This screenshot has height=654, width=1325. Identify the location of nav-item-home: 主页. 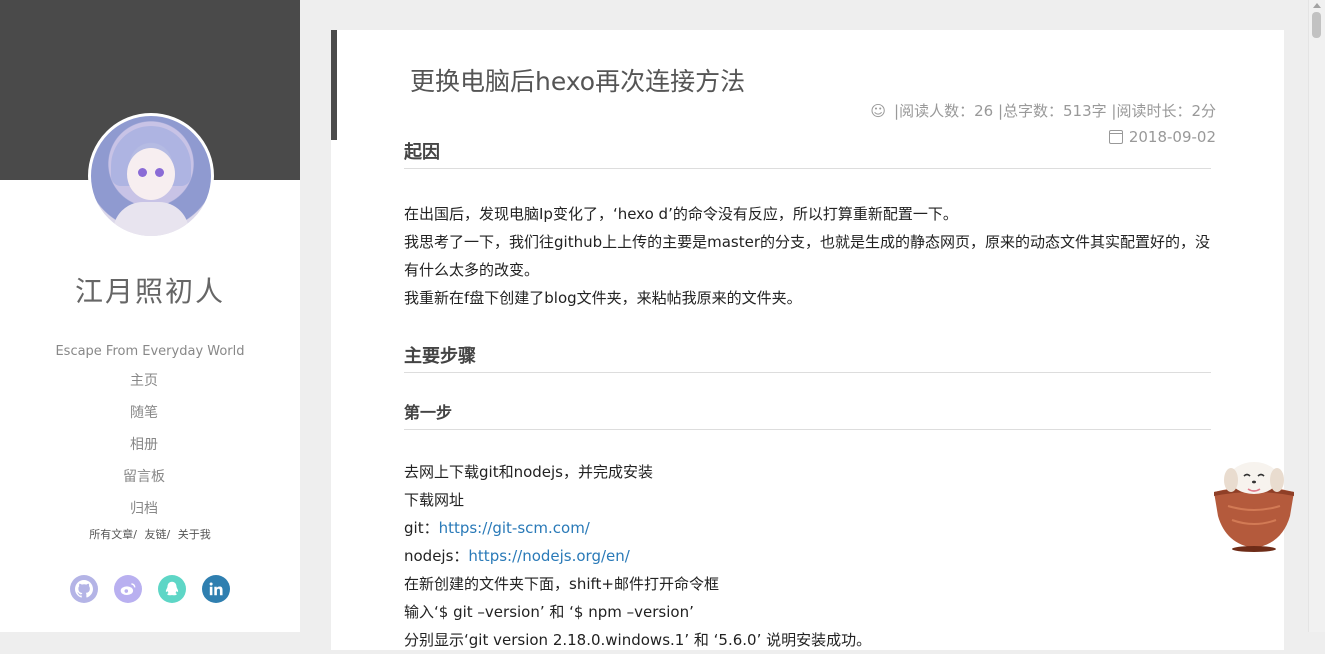
(144, 386).